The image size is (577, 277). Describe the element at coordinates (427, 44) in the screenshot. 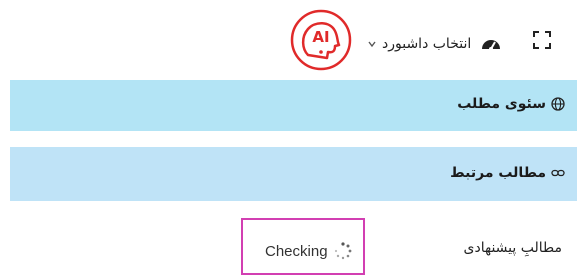

I see `dashboard-select-label: انتخاب داشبورد` at that location.